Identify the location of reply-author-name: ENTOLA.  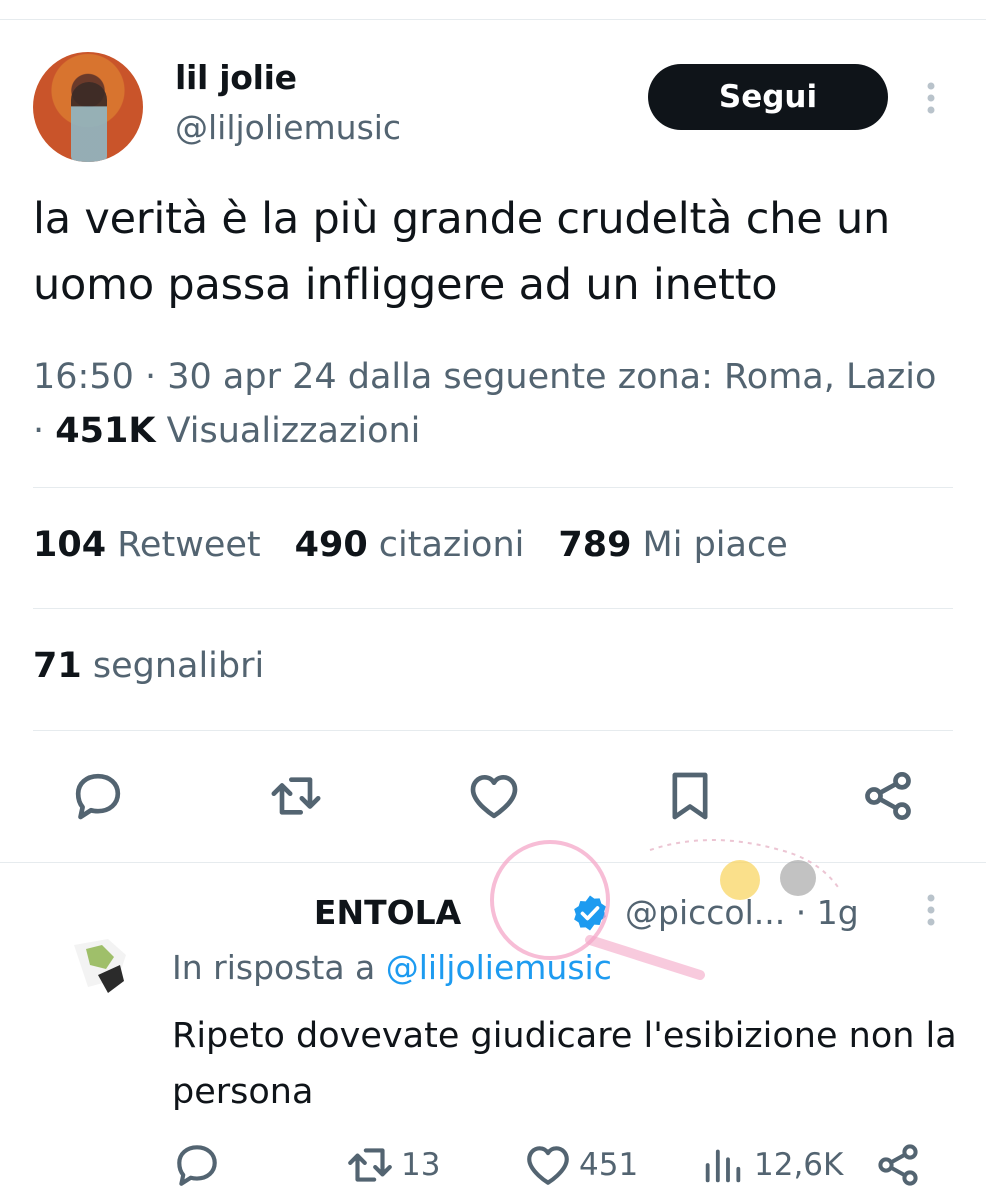
(353, 912).